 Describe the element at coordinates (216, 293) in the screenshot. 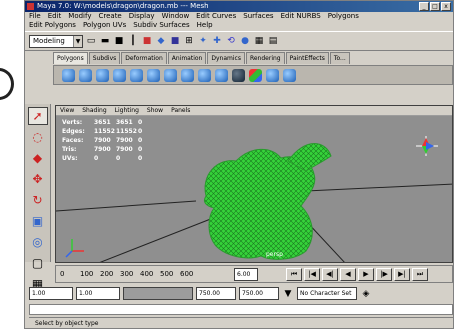

I see `playback-end-field: 750.00` at that location.